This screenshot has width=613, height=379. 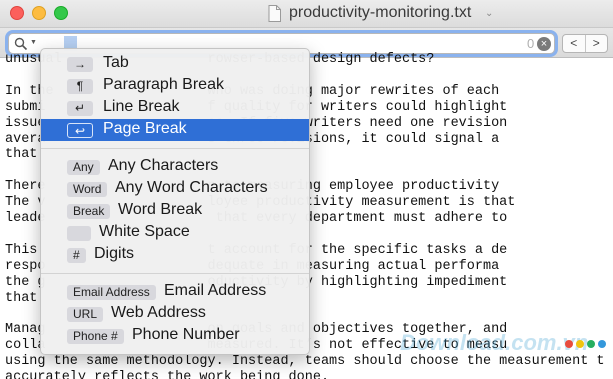 What do you see at coordinates (85, 314) in the screenshot?
I see `menu-token-web-address: URL` at bounding box center [85, 314].